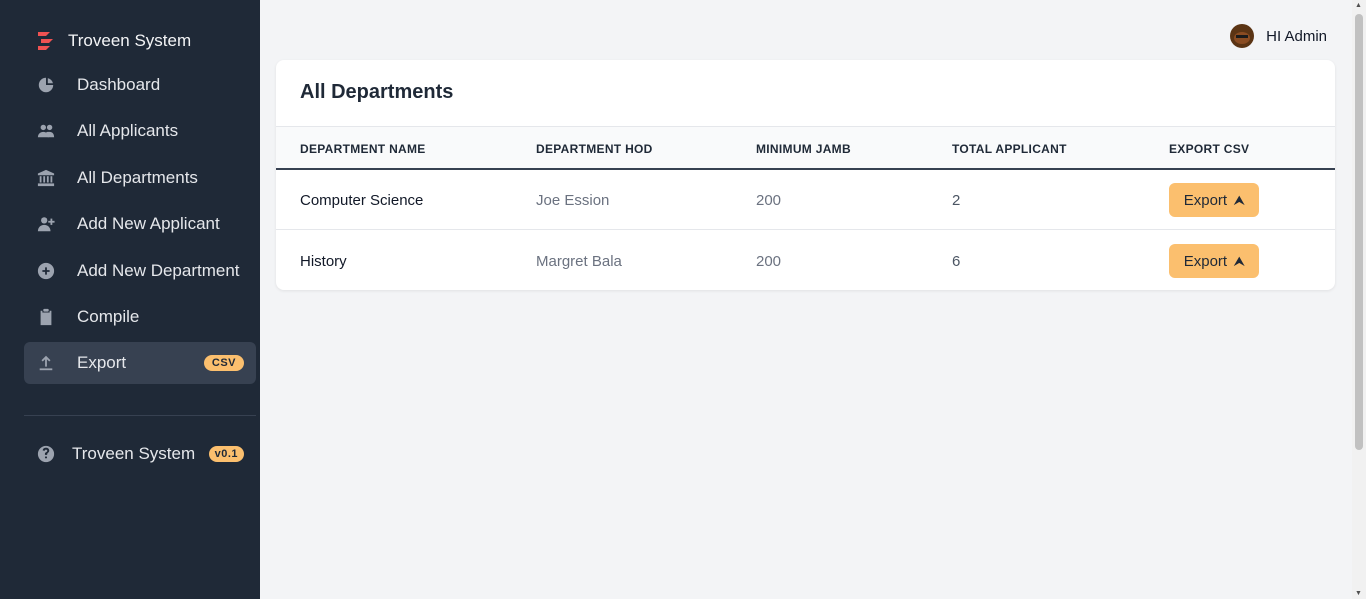 This screenshot has height=599, width=1366. I want to click on footer-label: Troveen System, so click(134, 453).